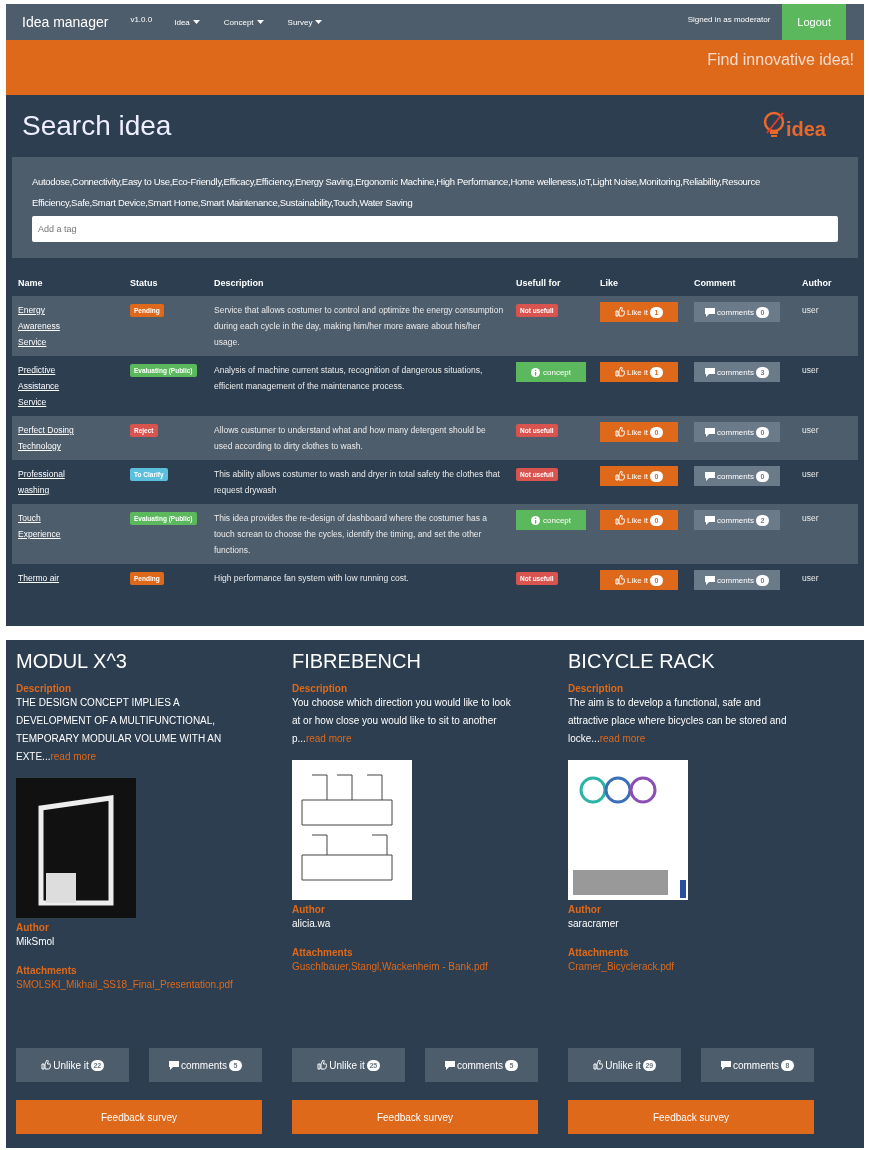 Image resolution: width=870 pixels, height=1150 pixels. I want to click on attachment-link: SMOLSKI_Mikhail_SS18_Final_Presentation.pdf, so click(124, 984).